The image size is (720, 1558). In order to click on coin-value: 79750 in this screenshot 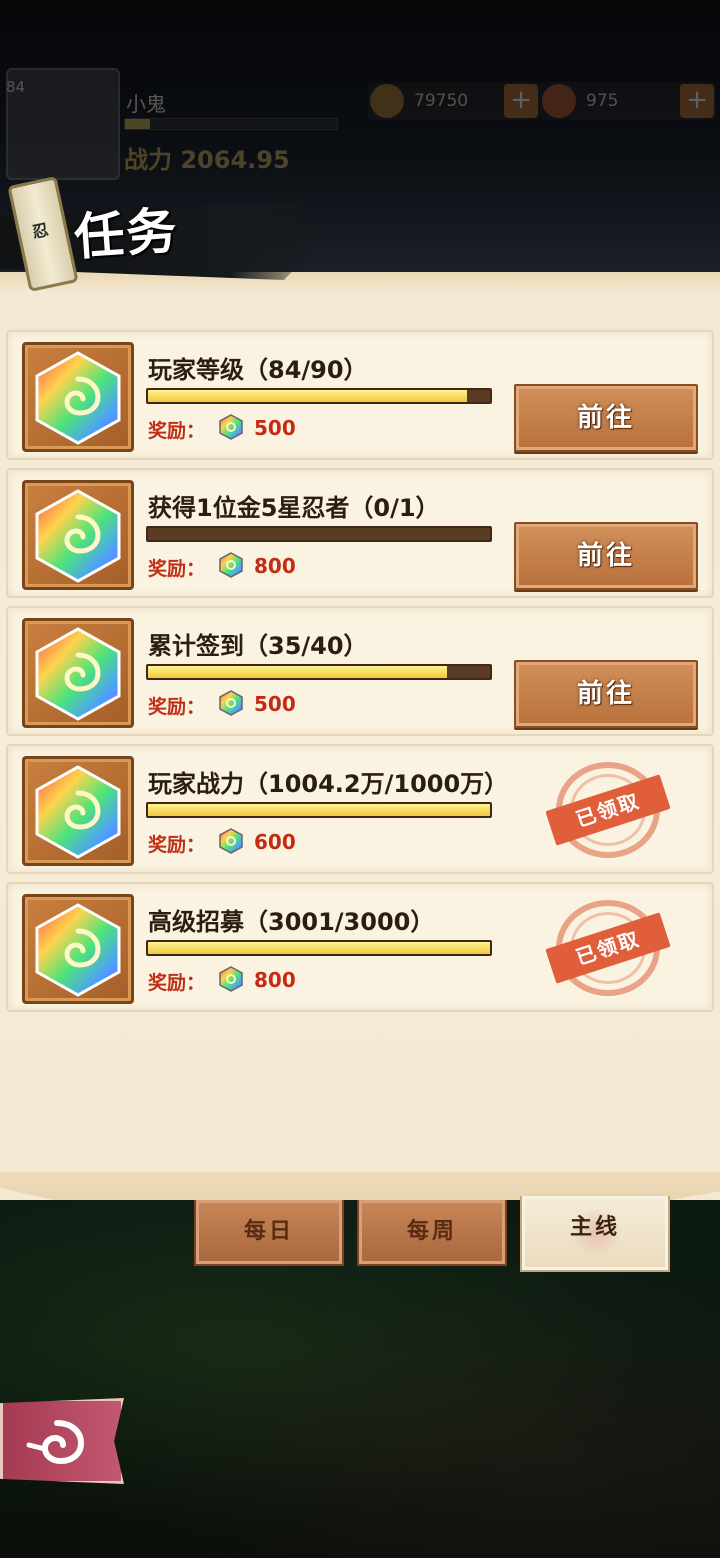, I will do `click(441, 101)`.